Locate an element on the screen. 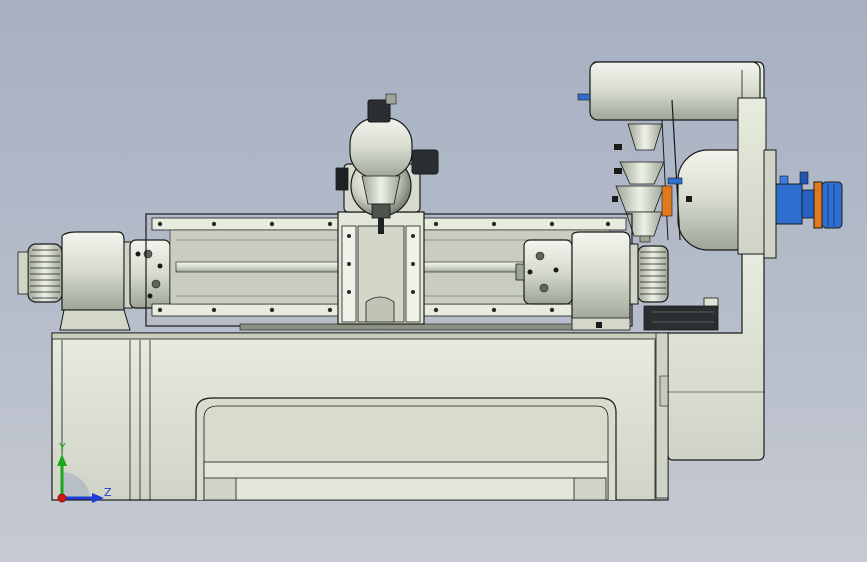 This screenshot has width=867, height=562. x-axis-dot is located at coordinates (62, 498).